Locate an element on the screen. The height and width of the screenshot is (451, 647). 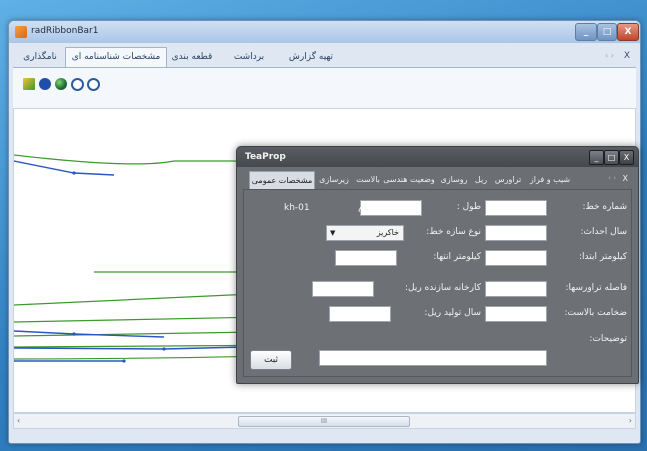
km-end-input is located at coordinates (366, 258).